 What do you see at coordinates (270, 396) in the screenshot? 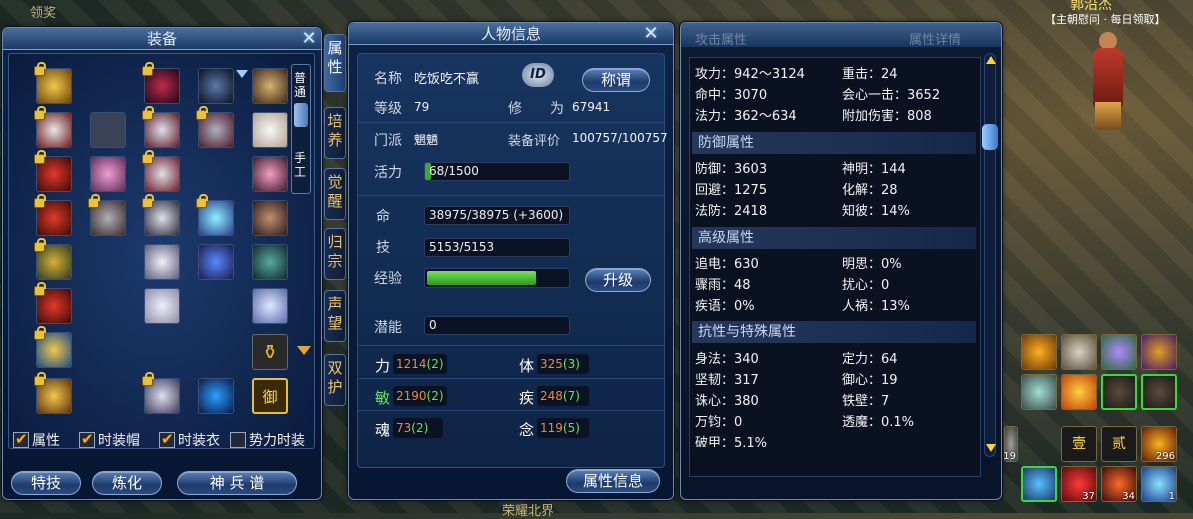
I see `mount-slot-seal: 御` at bounding box center [270, 396].